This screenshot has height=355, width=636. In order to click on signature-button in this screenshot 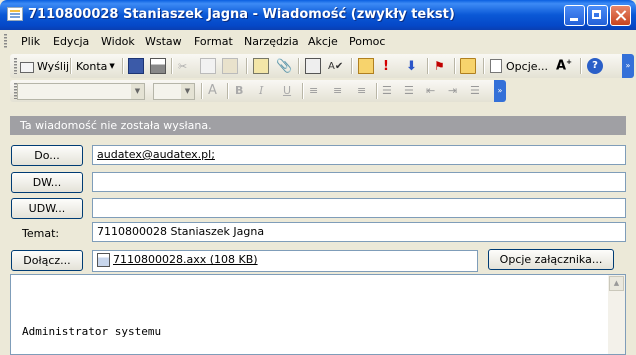, I will do `click(366, 66)`.